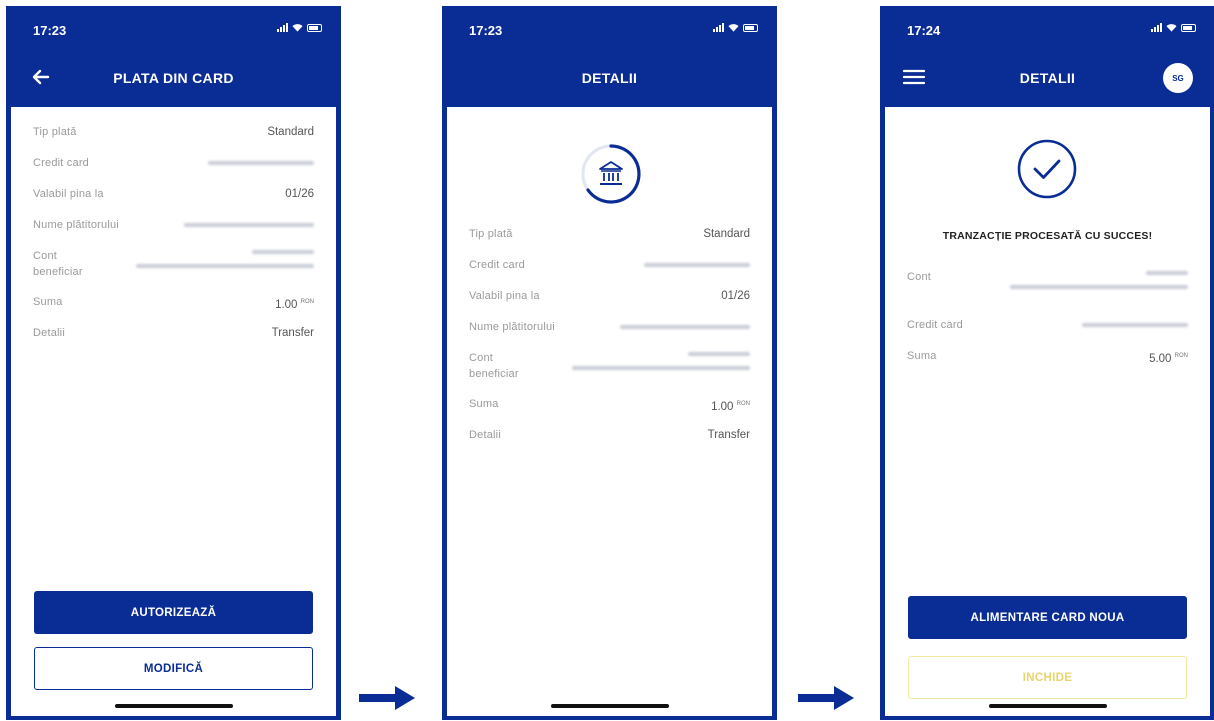  I want to click on row-account: Cont, so click(1047, 293).